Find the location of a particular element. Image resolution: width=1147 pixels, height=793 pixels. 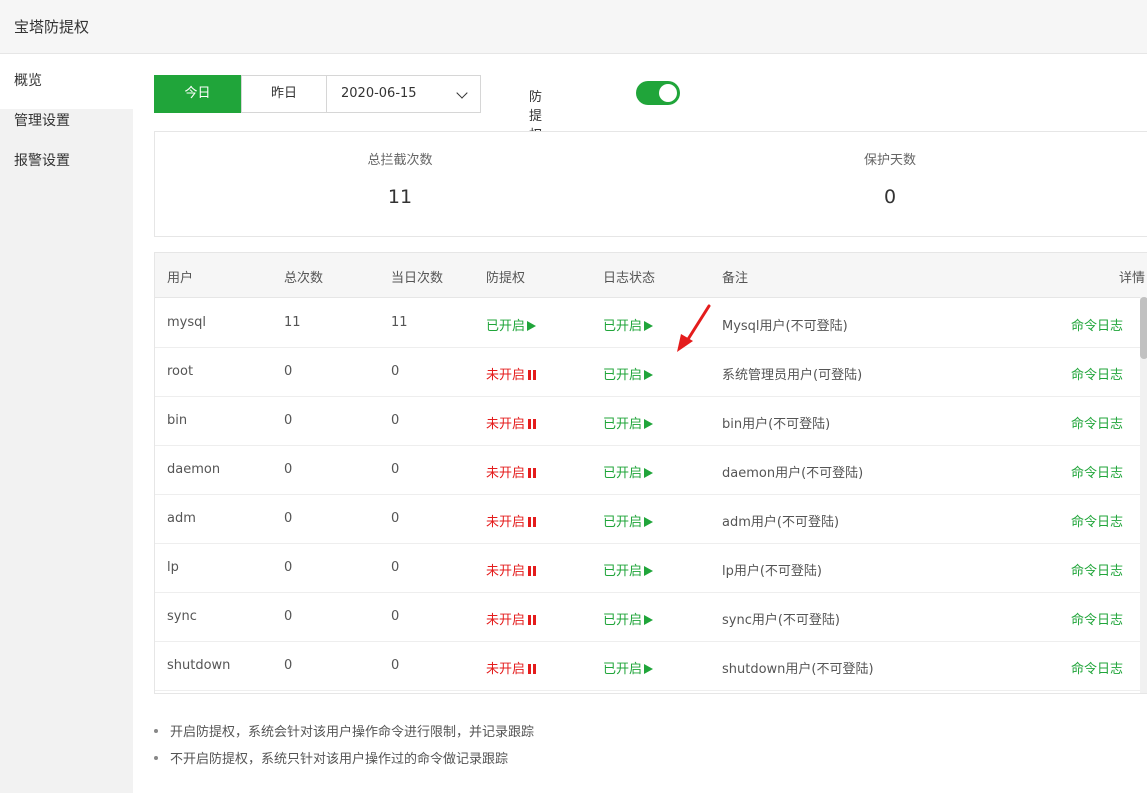

table-row: lp 0 0 未开启 已开启 lp用户(不可登陆) 命令日志 is located at coordinates (651, 568).